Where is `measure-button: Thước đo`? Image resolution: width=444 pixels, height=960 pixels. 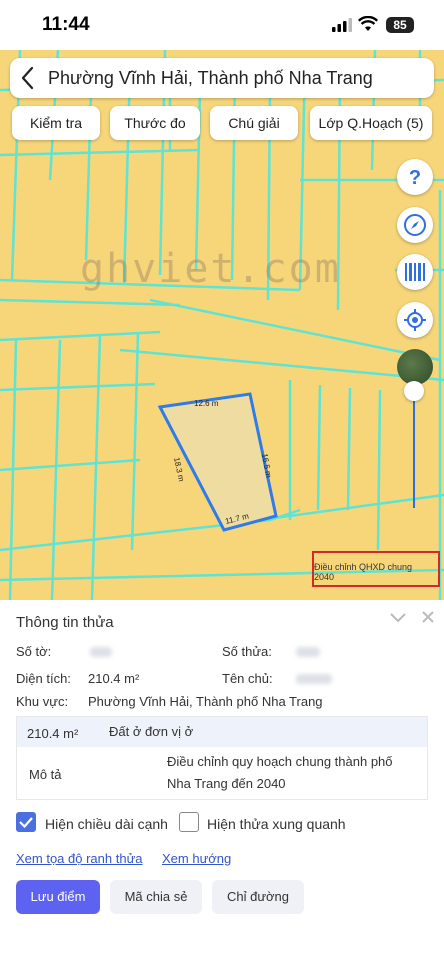 measure-button: Thước đo is located at coordinates (155, 123).